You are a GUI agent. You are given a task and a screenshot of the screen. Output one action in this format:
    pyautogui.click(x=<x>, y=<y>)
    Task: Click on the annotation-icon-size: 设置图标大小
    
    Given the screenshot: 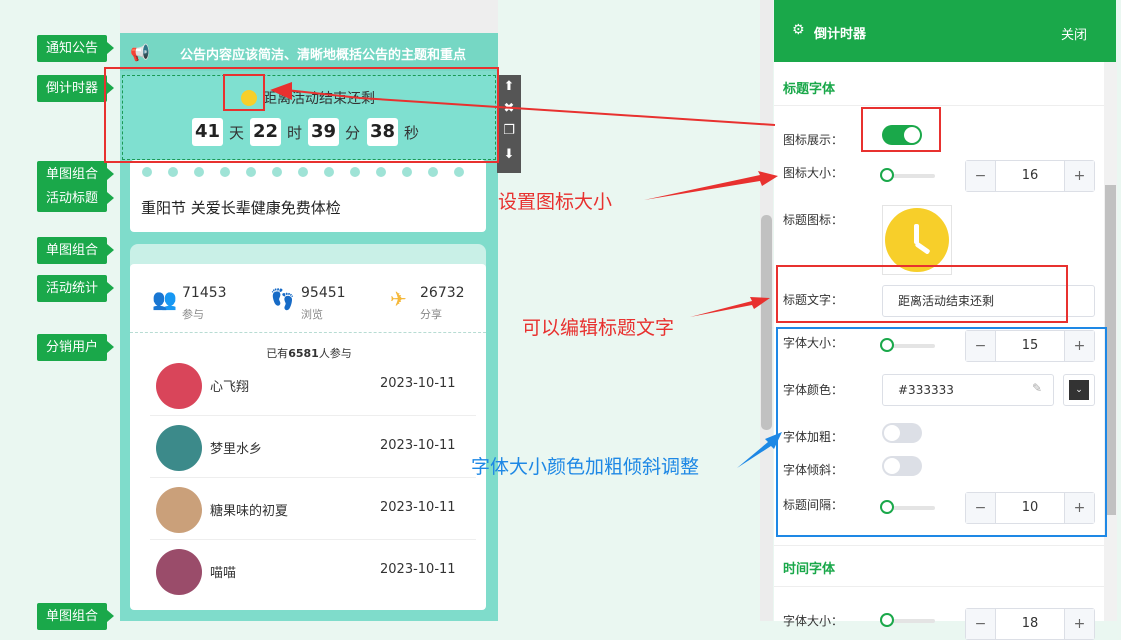 What is the action you would take?
    pyautogui.click(x=555, y=202)
    